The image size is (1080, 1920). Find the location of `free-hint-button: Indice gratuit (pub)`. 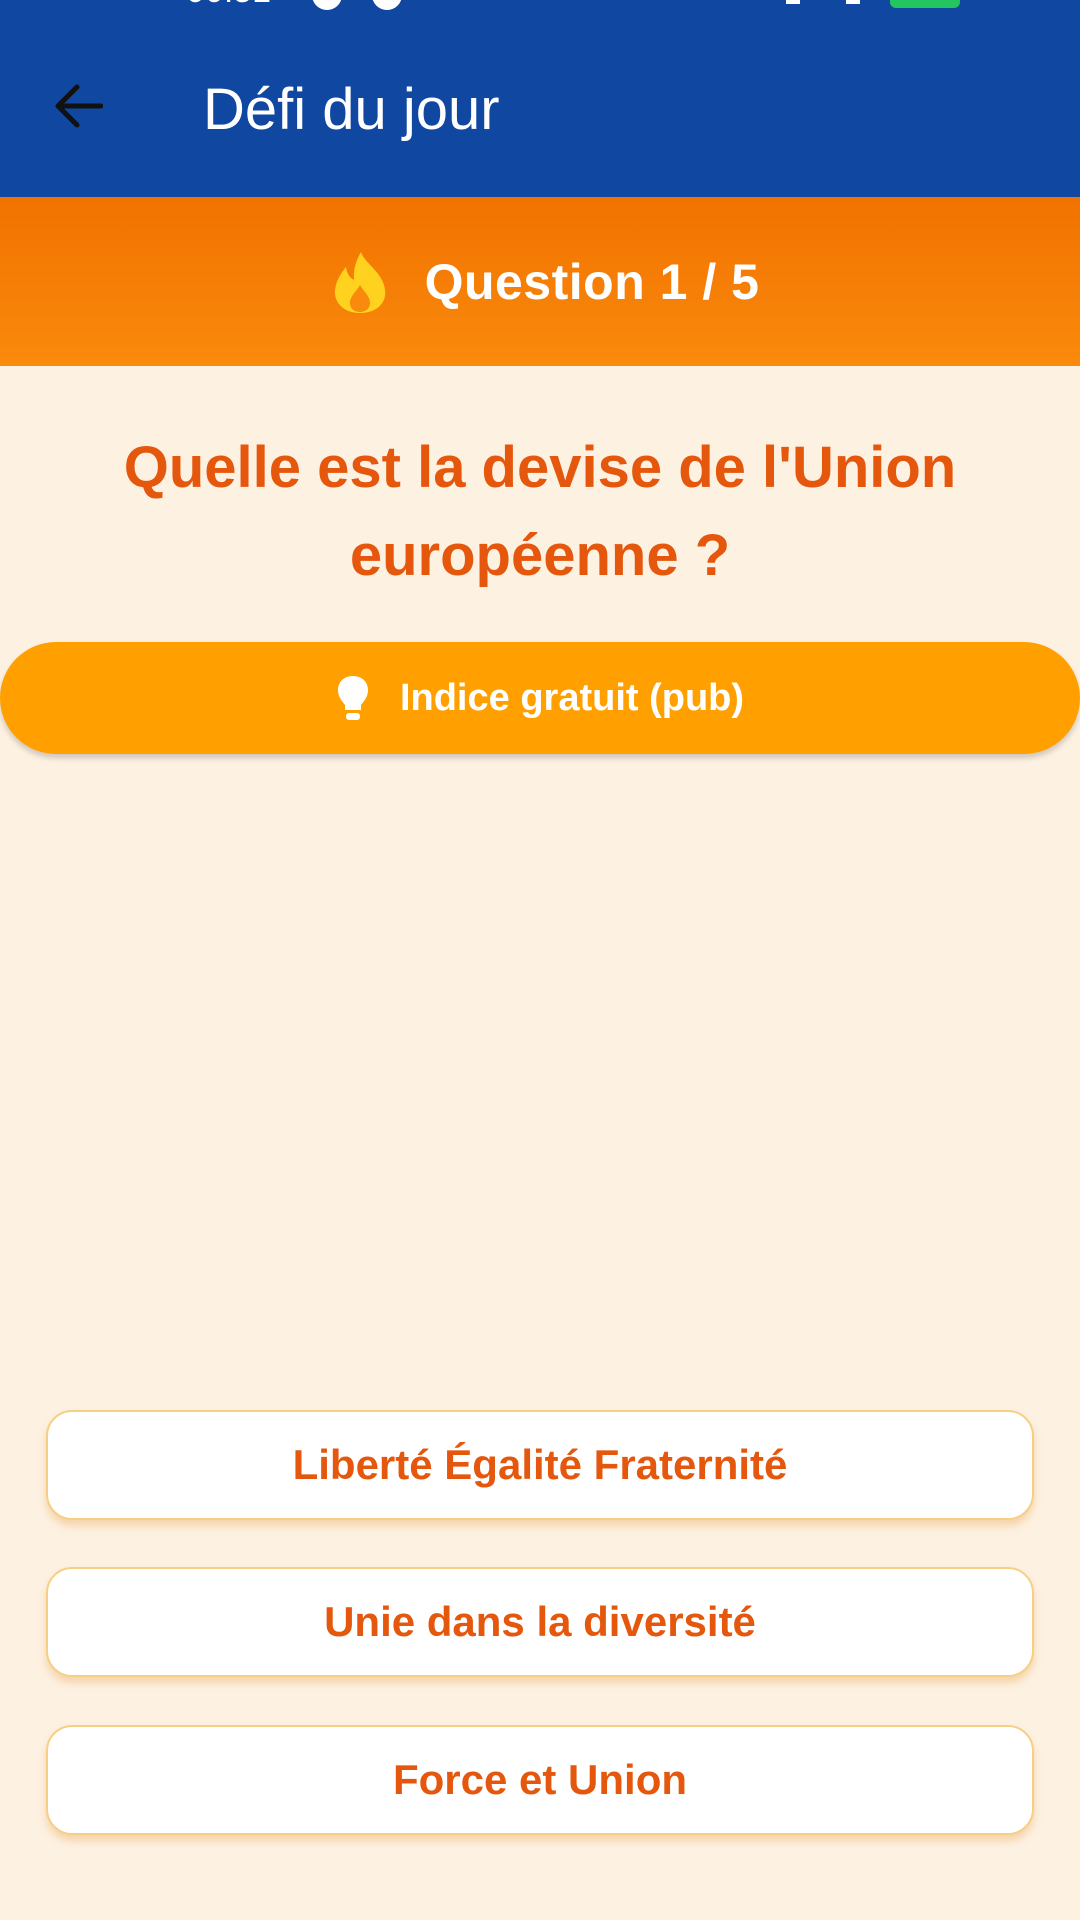

free-hint-button: Indice gratuit (pub) is located at coordinates (540, 698).